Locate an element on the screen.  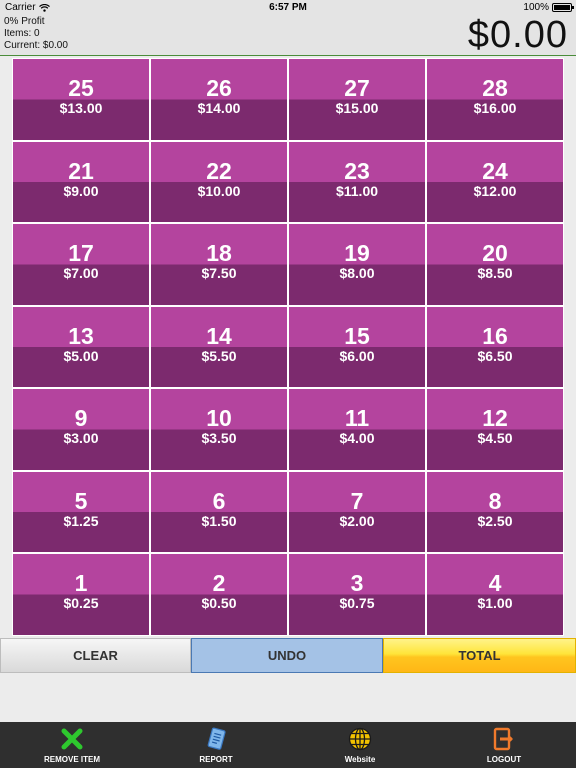
price-tile: 10 $3.50 is located at coordinates (219, 429).